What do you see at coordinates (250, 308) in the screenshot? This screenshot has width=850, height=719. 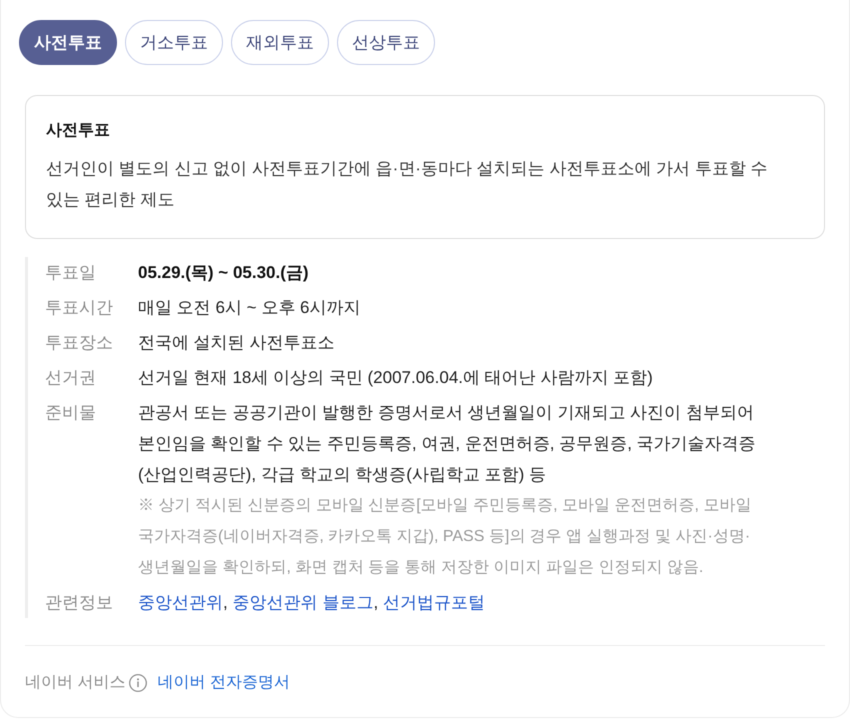 I see `detail-value: 매일 오전 6시 ~ 오후 6시까지` at bounding box center [250, 308].